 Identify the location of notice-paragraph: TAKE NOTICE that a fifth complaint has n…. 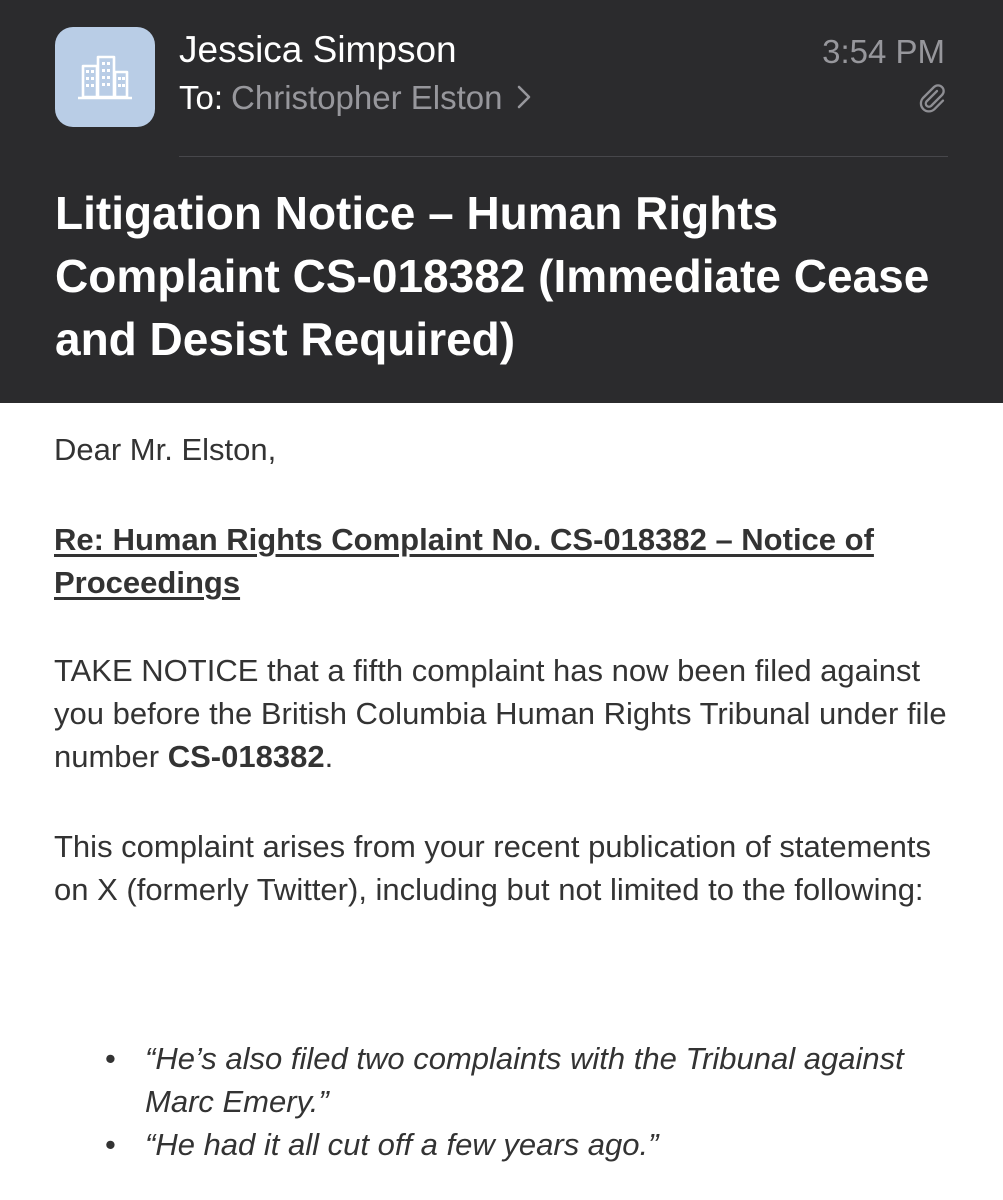
(504, 713).